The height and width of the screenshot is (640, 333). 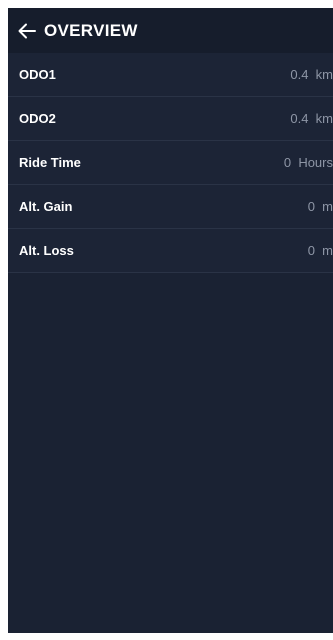 What do you see at coordinates (170, 75) in the screenshot?
I see `stat-row-odo1: ODO1 0.4 km` at bounding box center [170, 75].